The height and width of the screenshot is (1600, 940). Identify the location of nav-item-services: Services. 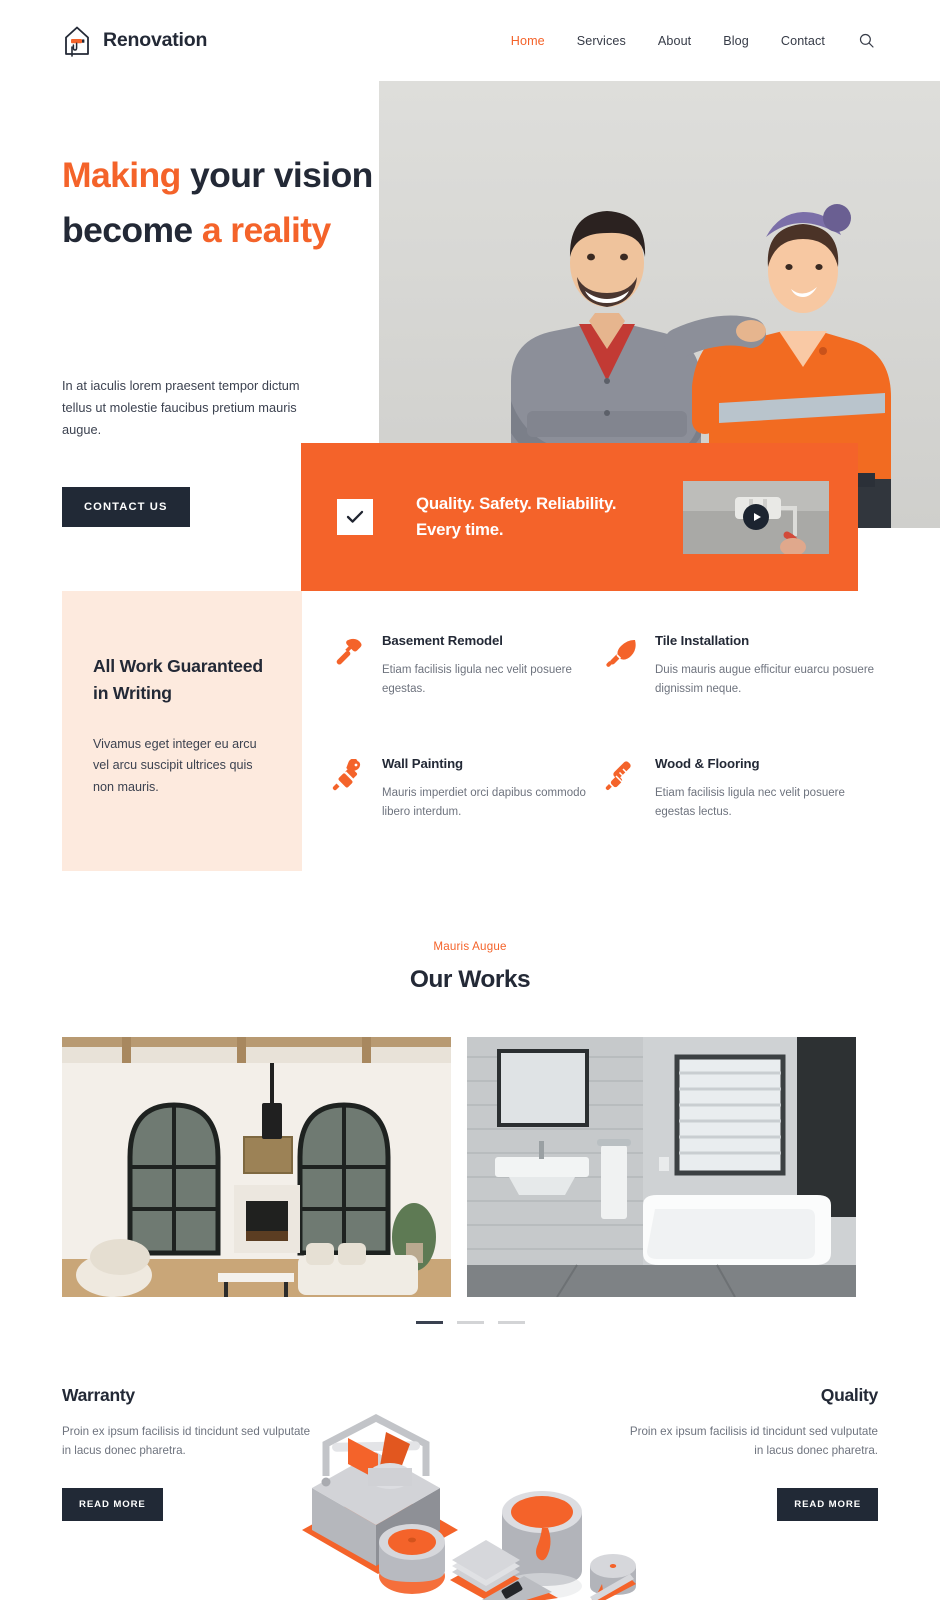
(601, 41).